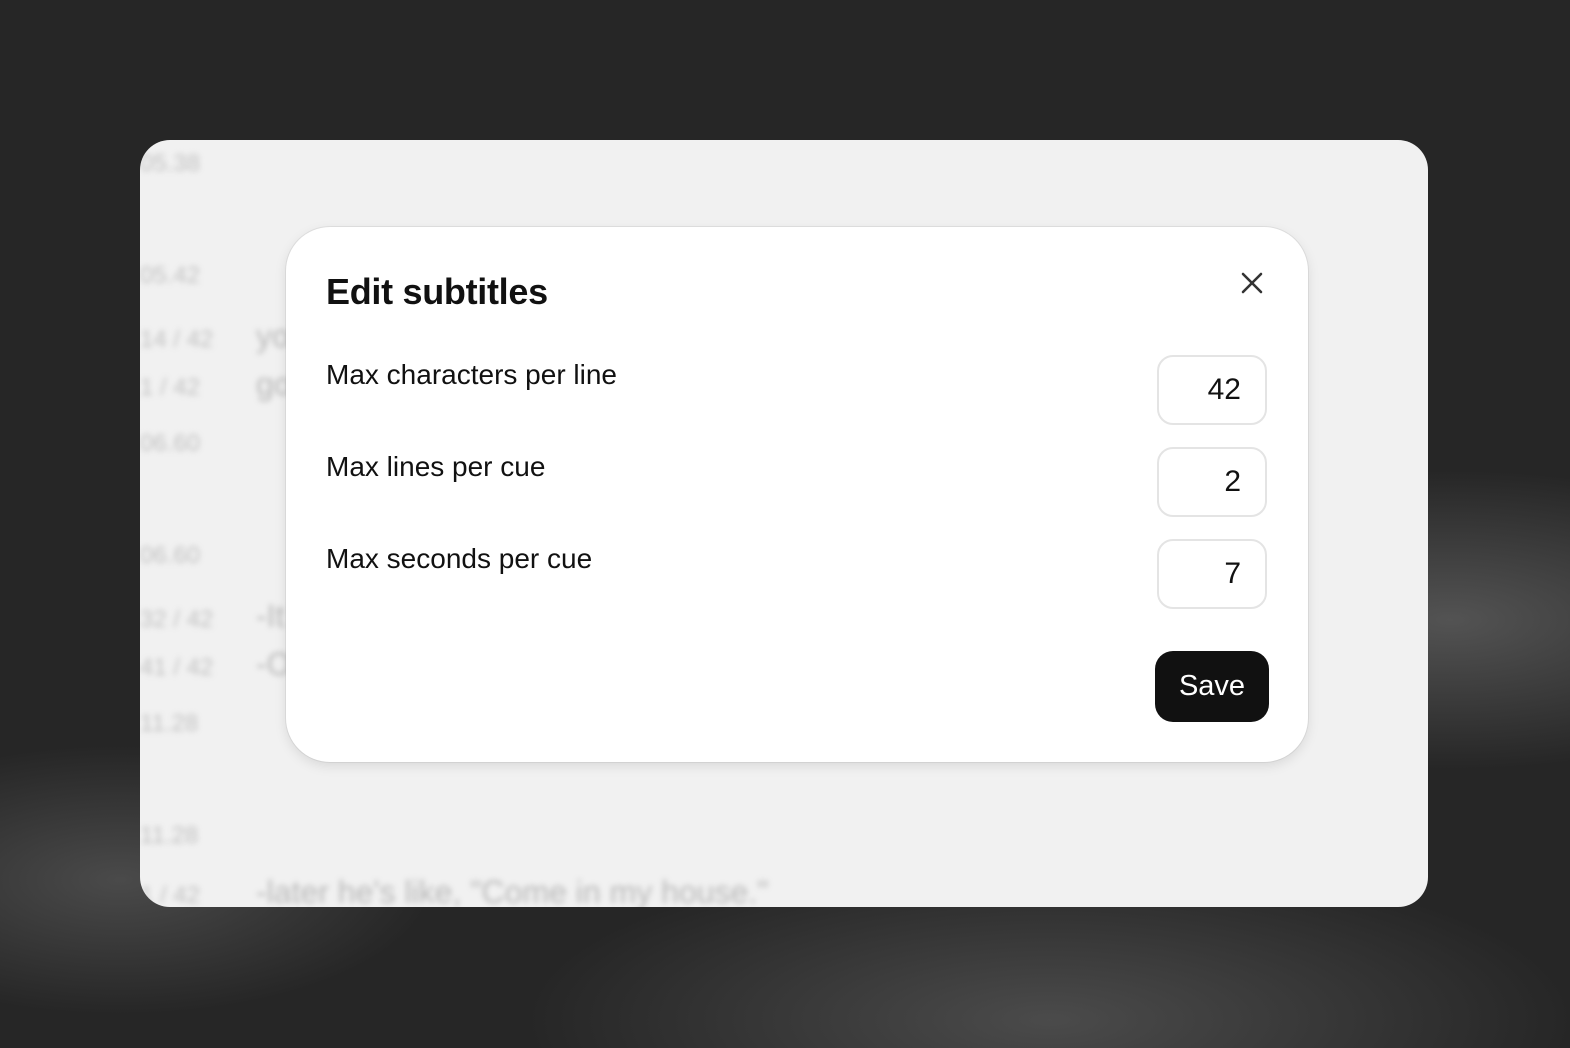 Image resolution: width=1570 pixels, height=1048 pixels. I want to click on field-row-max-characters: Max characters per line, so click(797, 391).